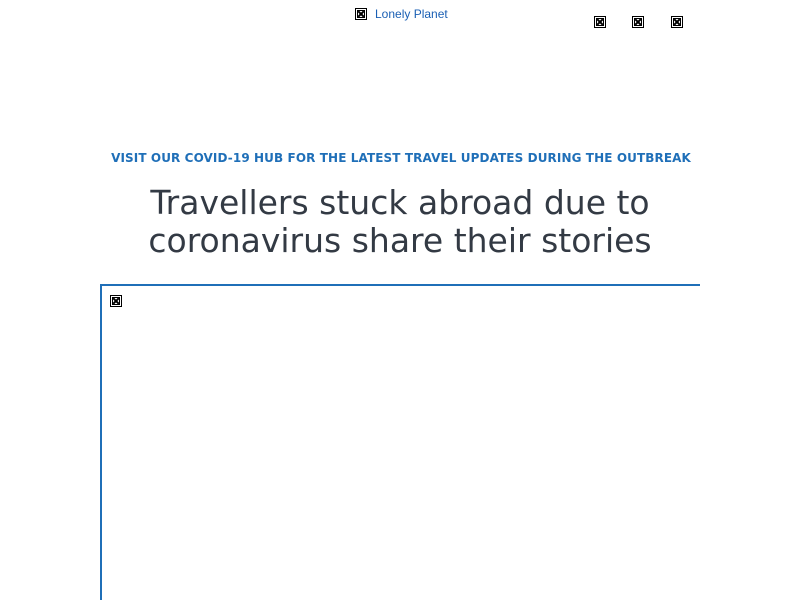  I want to click on logo-text: Lonely Planet, so click(411, 14).